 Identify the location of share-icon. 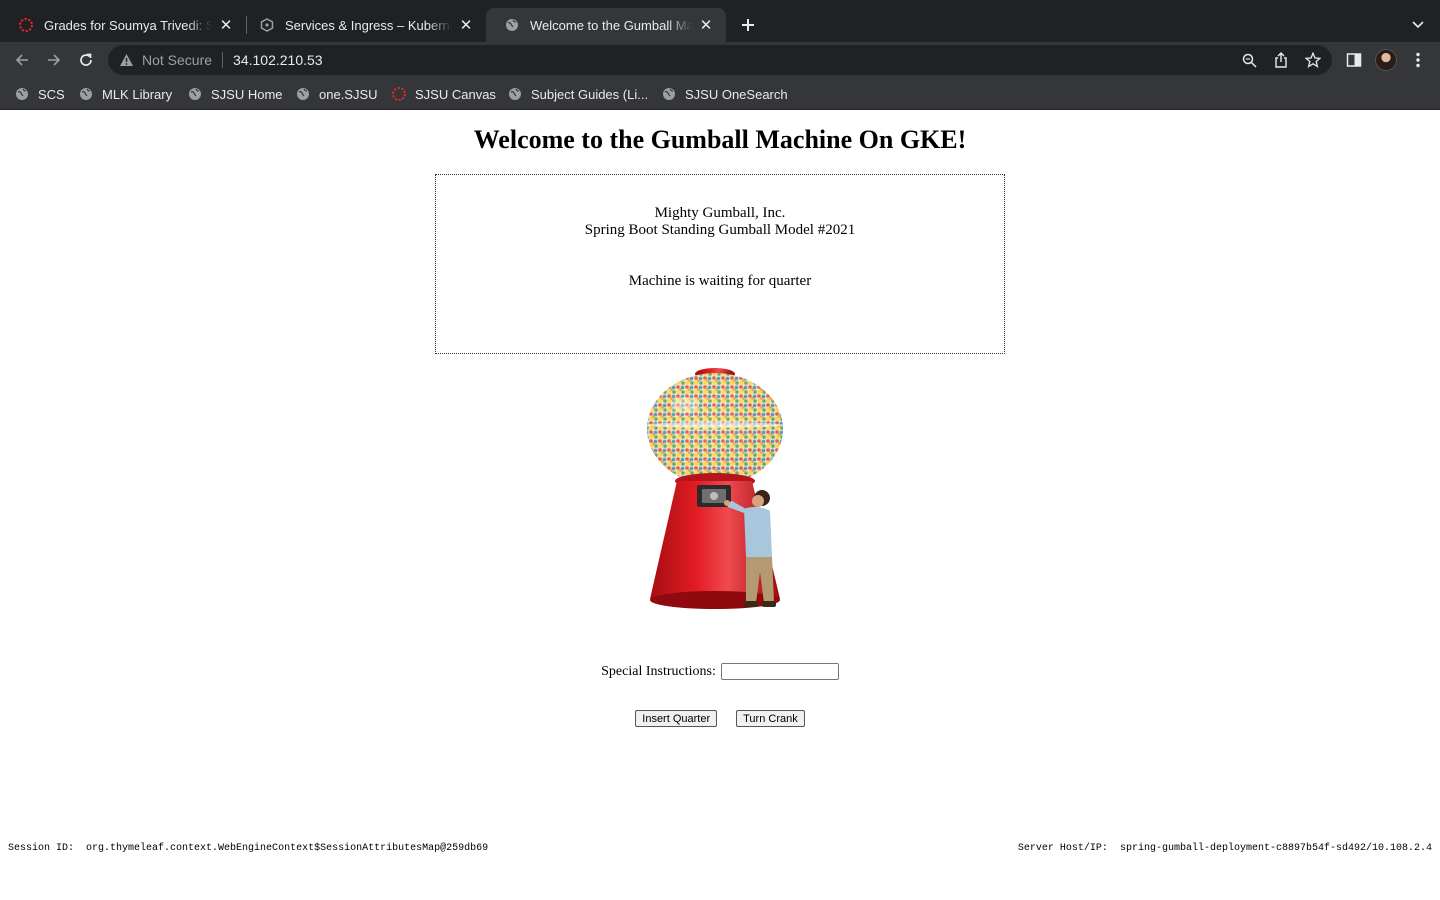
(1281, 60).